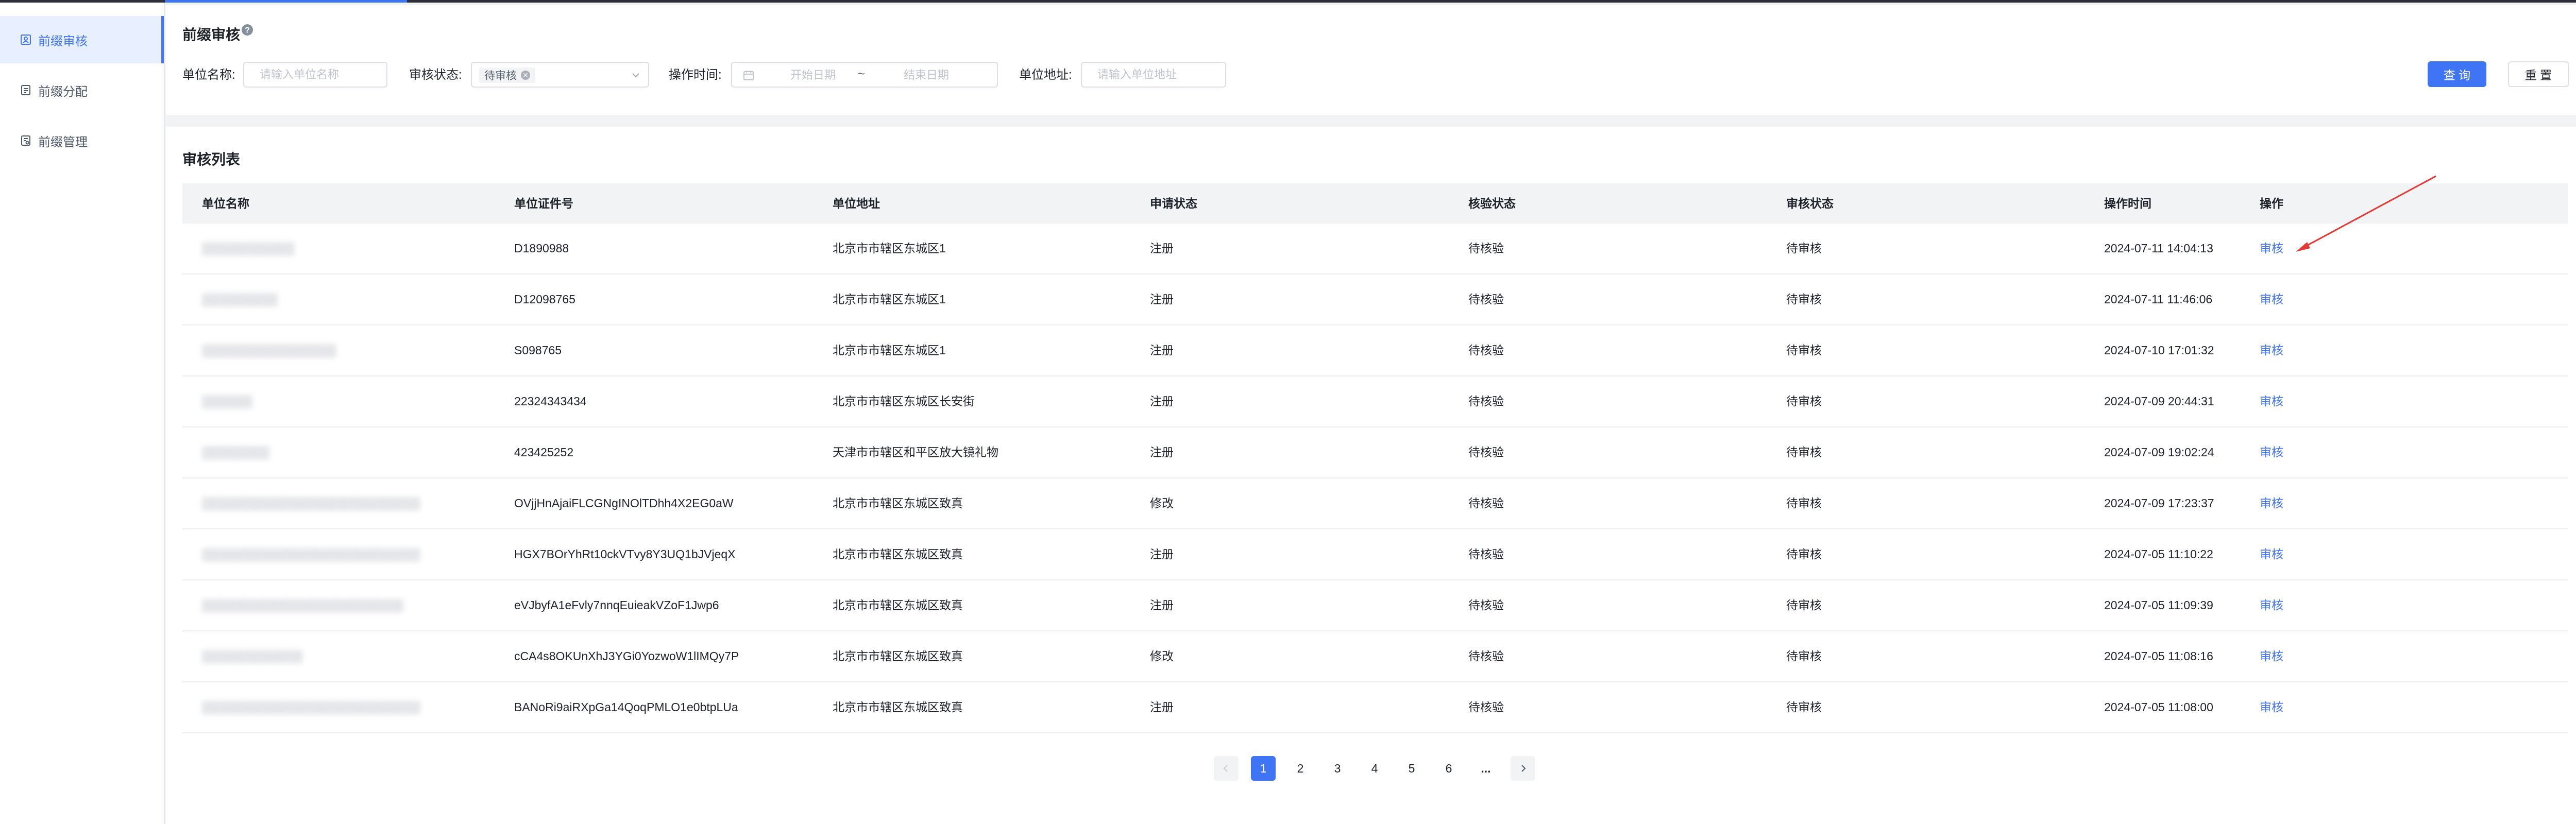  I want to click on operate-time-cell: 2024-07-11 11:46:06, so click(2158, 300).